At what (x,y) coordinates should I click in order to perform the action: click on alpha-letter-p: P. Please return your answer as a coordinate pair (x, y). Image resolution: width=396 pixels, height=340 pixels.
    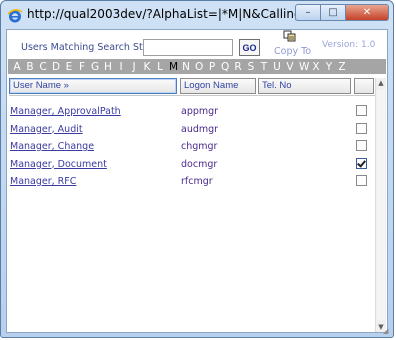
    Looking at the image, I should click on (212, 67).